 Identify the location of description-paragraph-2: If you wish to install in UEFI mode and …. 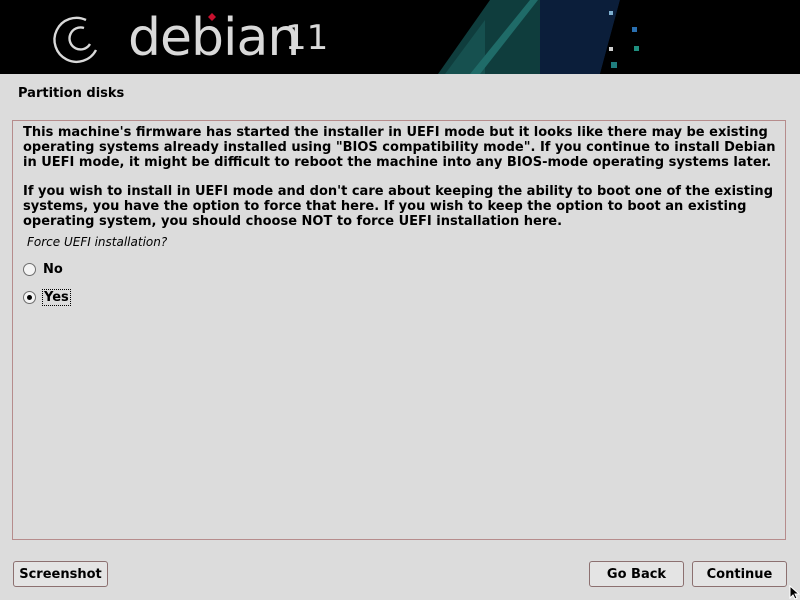
(398, 206).